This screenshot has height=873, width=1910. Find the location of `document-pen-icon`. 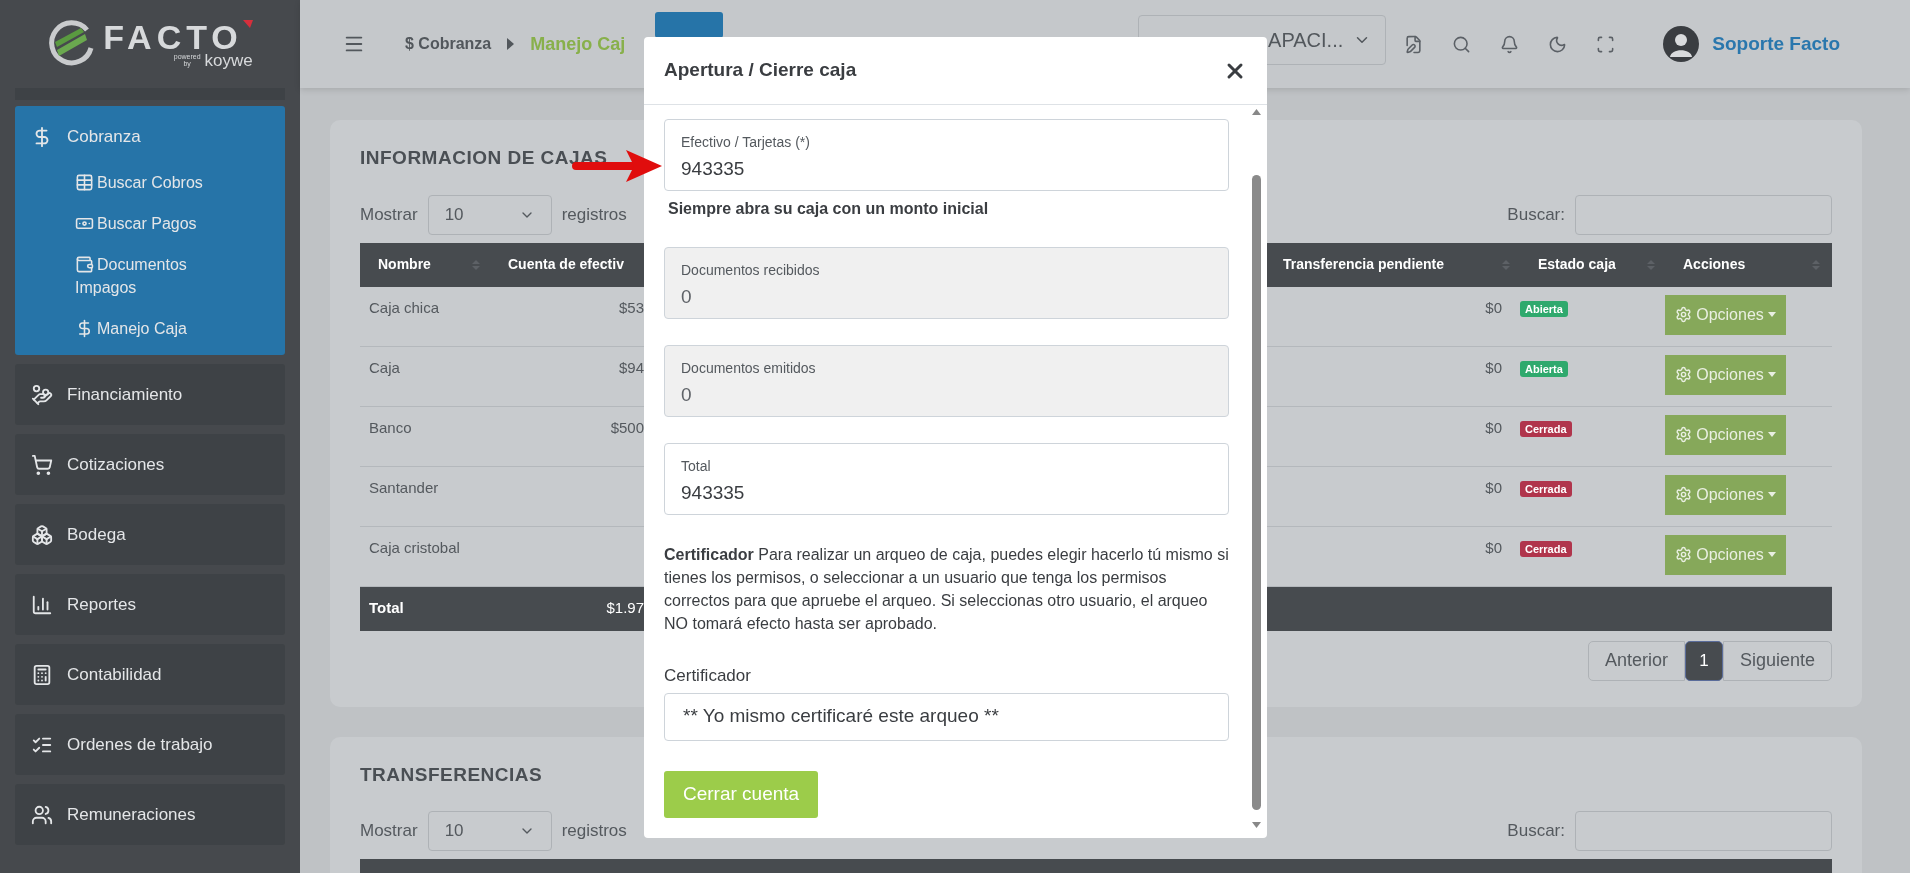

document-pen-icon is located at coordinates (1414, 44).